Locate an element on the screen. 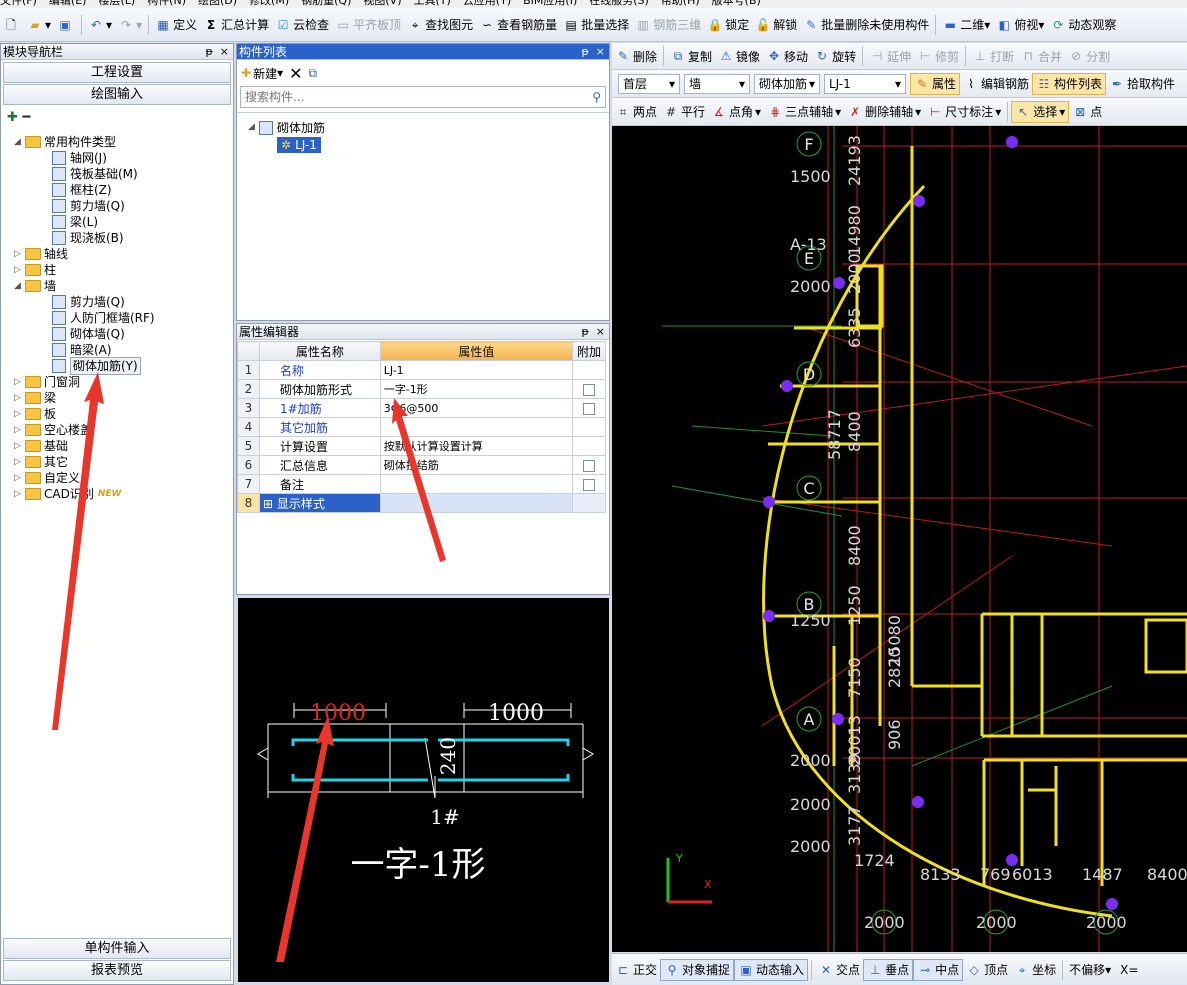 This screenshot has width=1187, height=985. view-2d-dropdown: ▬ 二维 ▾ is located at coordinates (966, 25).